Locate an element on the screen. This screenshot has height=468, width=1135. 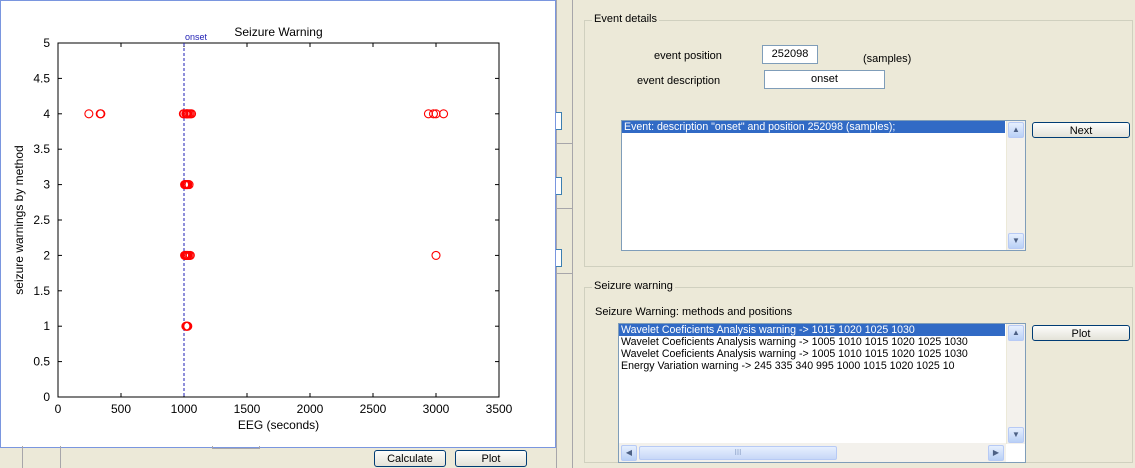
x-tick-label: 3500 is located at coordinates (499, 409).